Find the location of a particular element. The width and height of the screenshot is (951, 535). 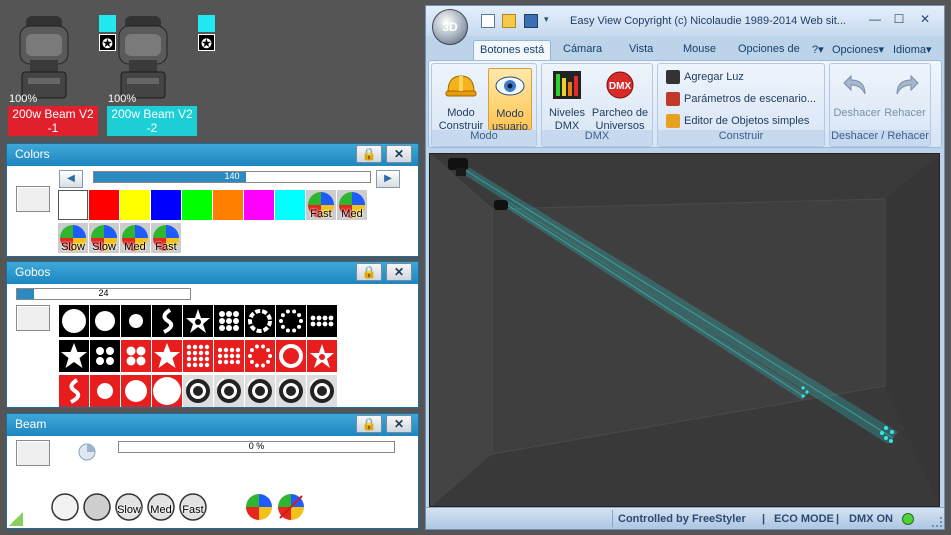

quick-access-dropdown-icon: ▾ is located at coordinates (546, 19).